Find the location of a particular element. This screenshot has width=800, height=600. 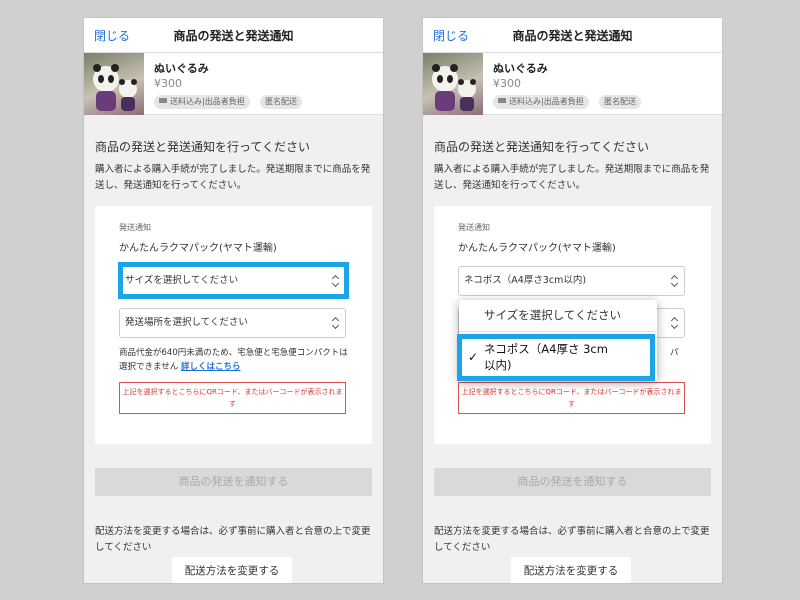

size-select: ネコポス（A4厚さ3cm以内) is located at coordinates (571, 281).